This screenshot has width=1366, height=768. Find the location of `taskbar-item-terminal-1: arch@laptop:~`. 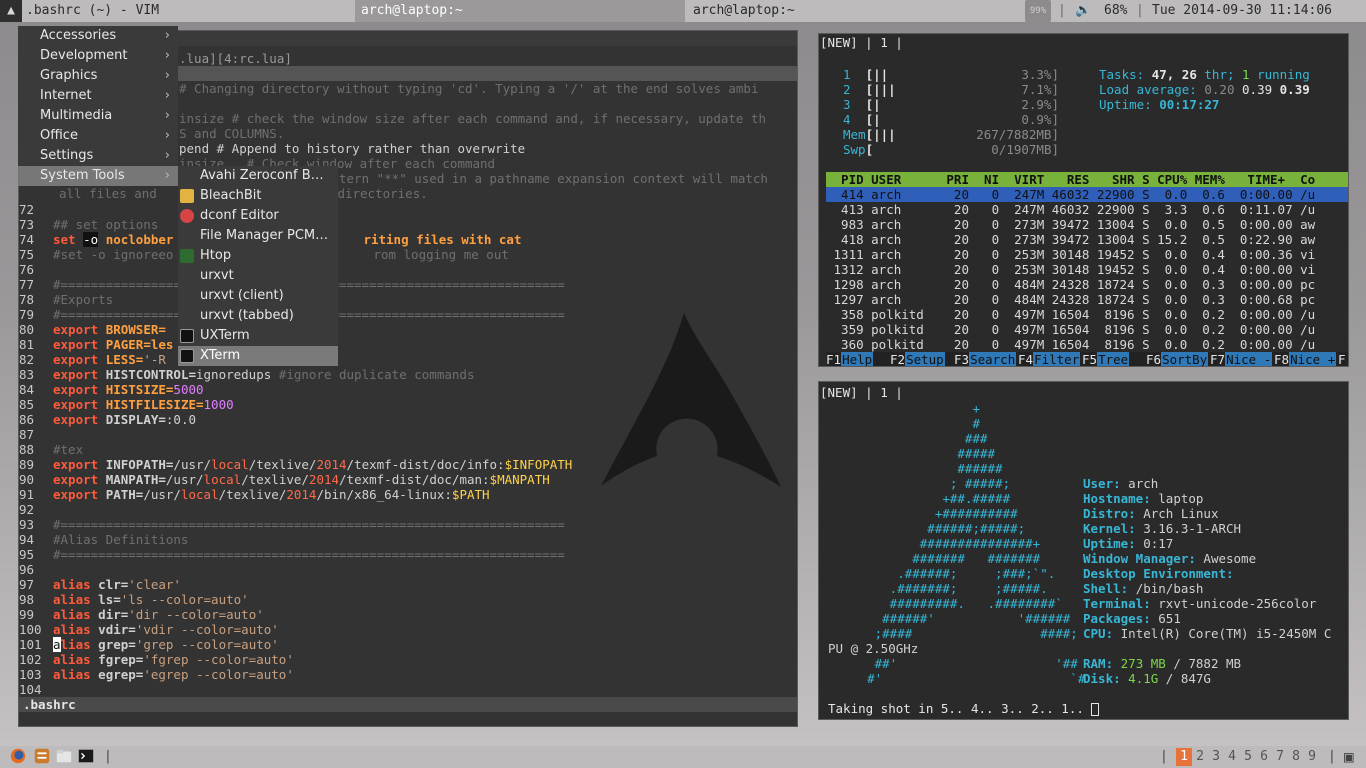

taskbar-item-terminal-1: arch@laptop:~ is located at coordinates (520, 11).